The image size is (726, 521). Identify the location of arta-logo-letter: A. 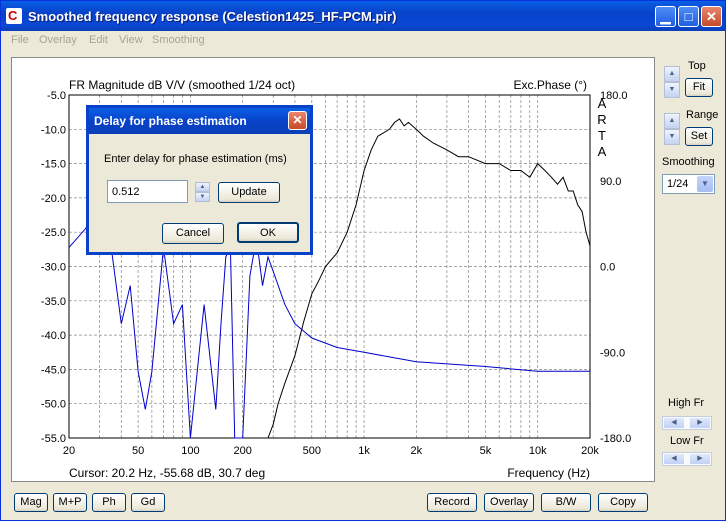
(602, 151).